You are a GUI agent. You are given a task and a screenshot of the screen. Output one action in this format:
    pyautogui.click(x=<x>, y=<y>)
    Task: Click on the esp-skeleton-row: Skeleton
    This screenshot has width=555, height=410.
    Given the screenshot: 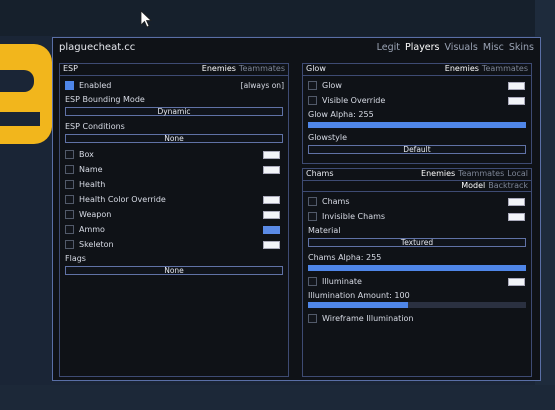 What is the action you would take?
    pyautogui.click(x=89, y=244)
    